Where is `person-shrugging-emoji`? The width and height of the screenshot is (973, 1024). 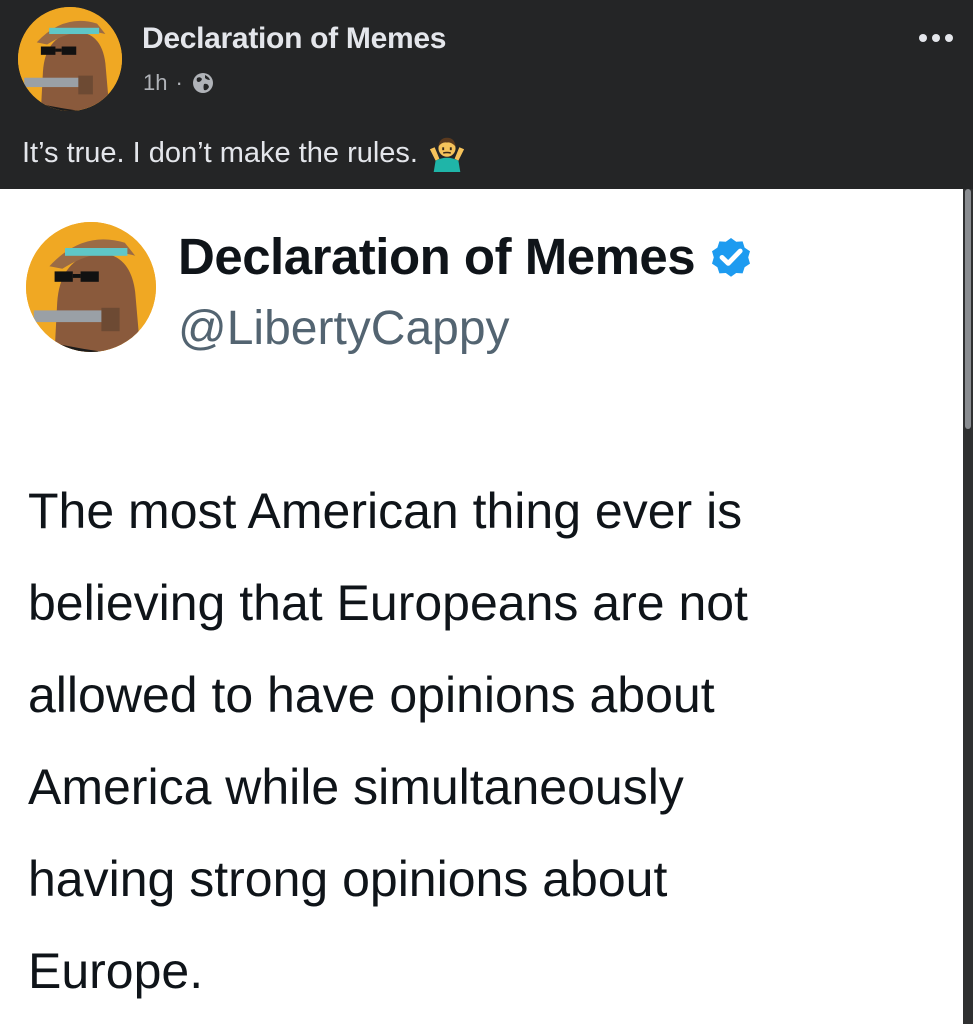 person-shrugging-emoji is located at coordinates (447, 154).